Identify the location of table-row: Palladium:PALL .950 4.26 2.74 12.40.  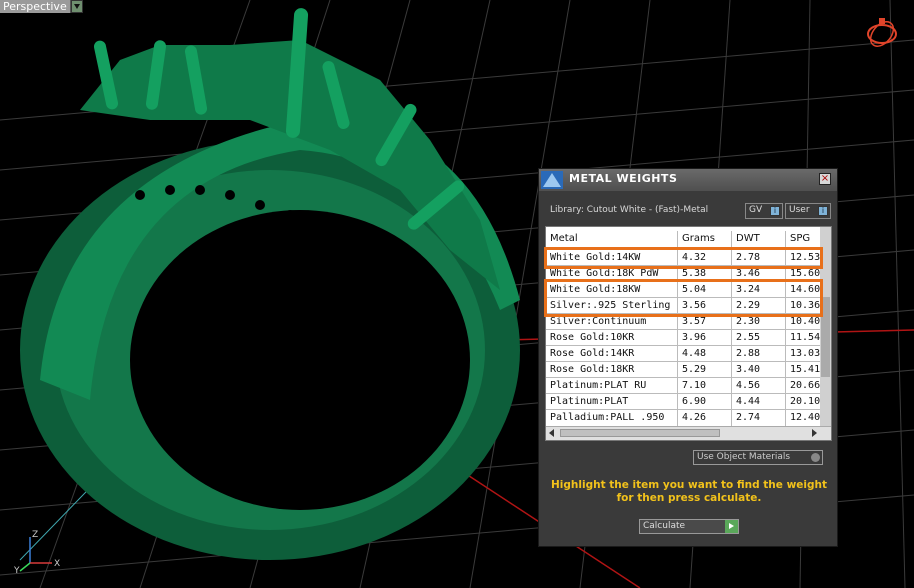
(686, 417).